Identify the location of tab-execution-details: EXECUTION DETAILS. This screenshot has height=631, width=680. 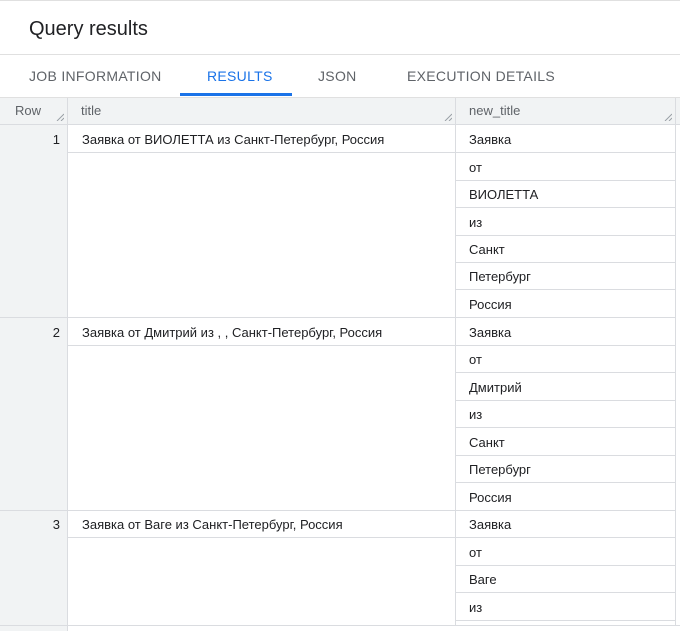
(481, 76).